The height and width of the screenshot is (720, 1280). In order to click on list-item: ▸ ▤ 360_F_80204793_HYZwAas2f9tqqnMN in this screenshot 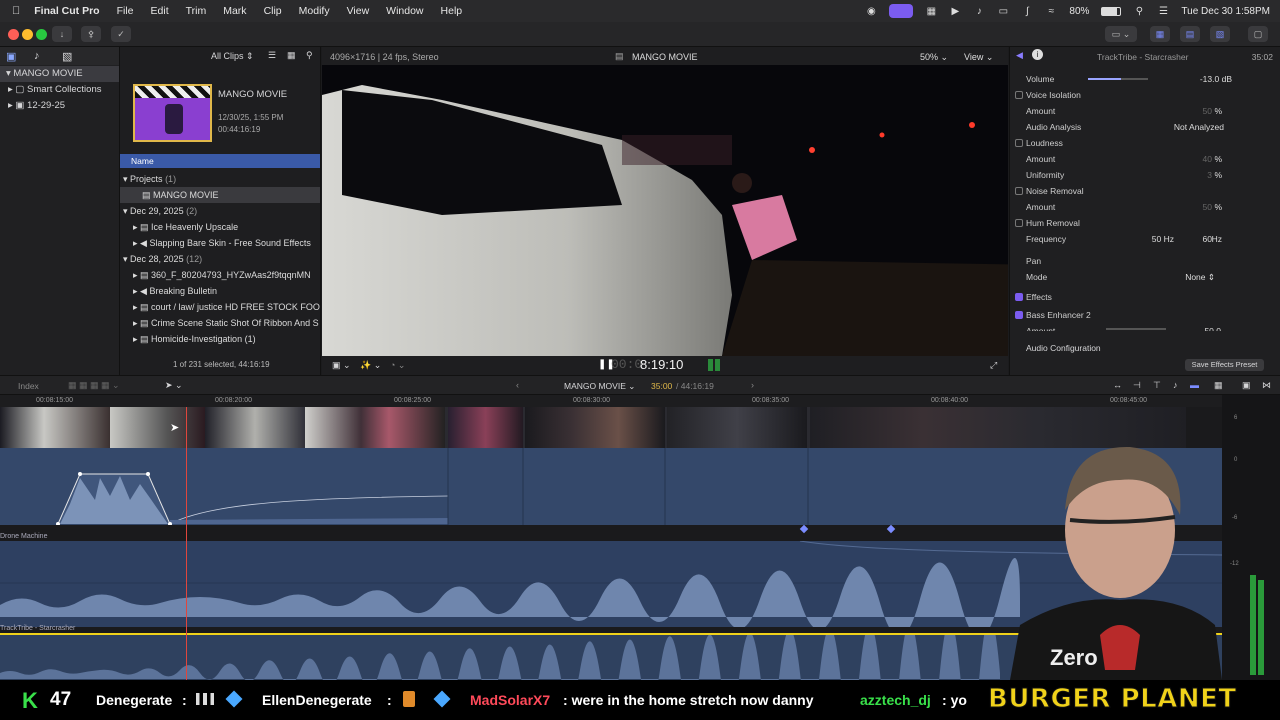, I will do `click(220, 275)`.